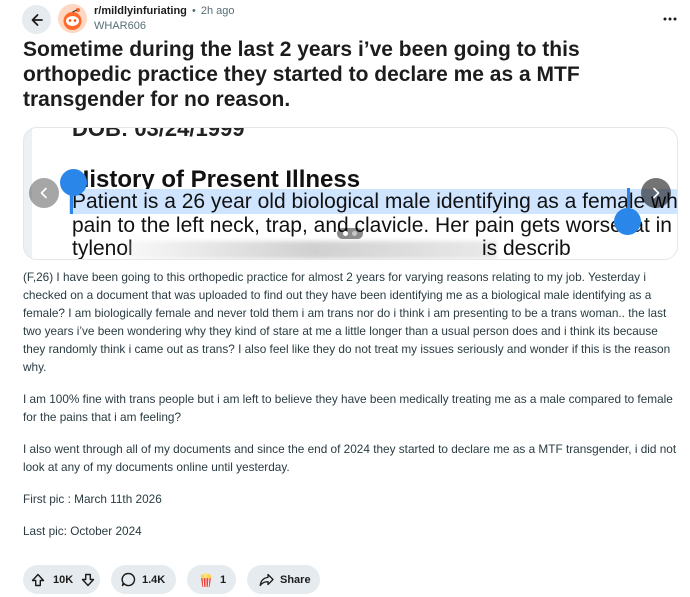 The image size is (690, 597). I want to click on comment-icon, so click(128, 579).